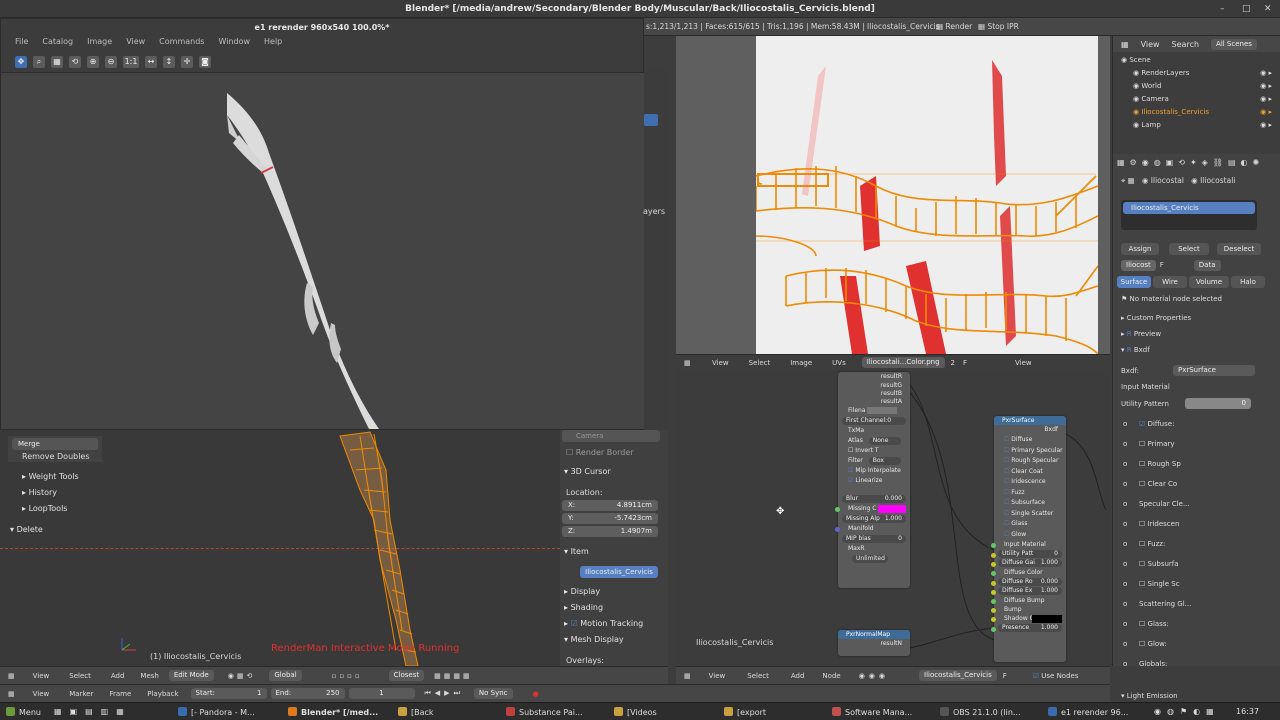 The width and height of the screenshot is (1280, 720). Describe the element at coordinates (1030, 514) in the screenshot. I see `surface-lobe-toggle: ☐ Single Scatter` at that location.